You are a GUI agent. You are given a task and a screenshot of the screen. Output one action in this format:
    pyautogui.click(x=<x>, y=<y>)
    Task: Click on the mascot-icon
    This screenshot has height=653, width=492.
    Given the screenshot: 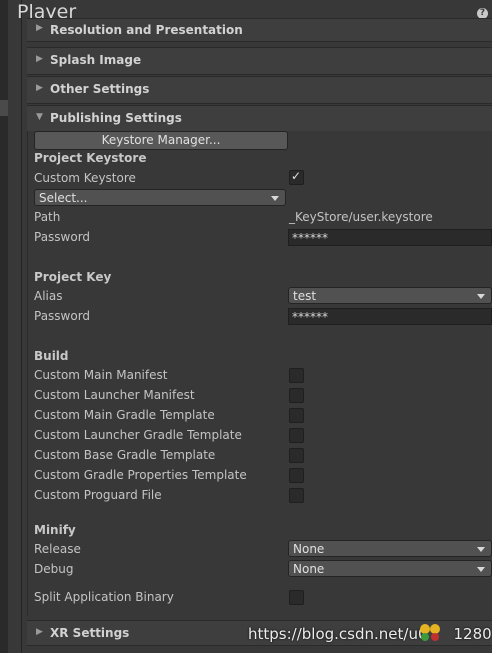 What is the action you would take?
    pyautogui.click(x=430, y=632)
    